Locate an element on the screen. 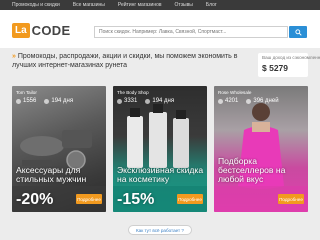 The width and height of the screenshot is (320, 240). card-header: Tom Tailor 1556 194 дня is located at coordinates (59, 97).